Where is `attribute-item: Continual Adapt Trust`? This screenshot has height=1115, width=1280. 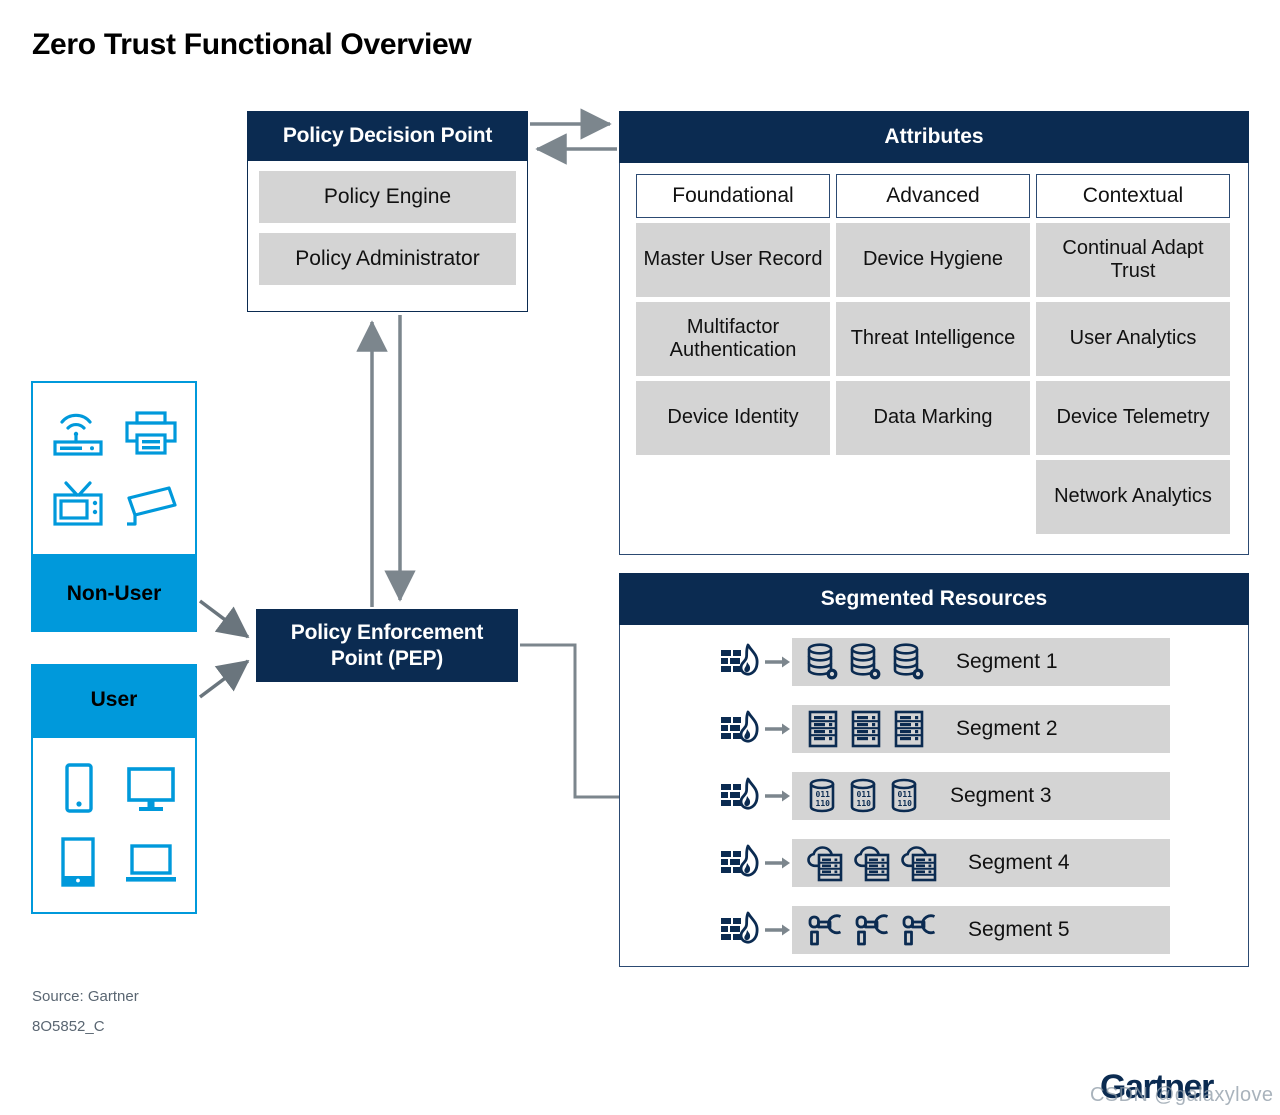
attribute-item: Continual Adapt Trust is located at coordinates (1133, 260).